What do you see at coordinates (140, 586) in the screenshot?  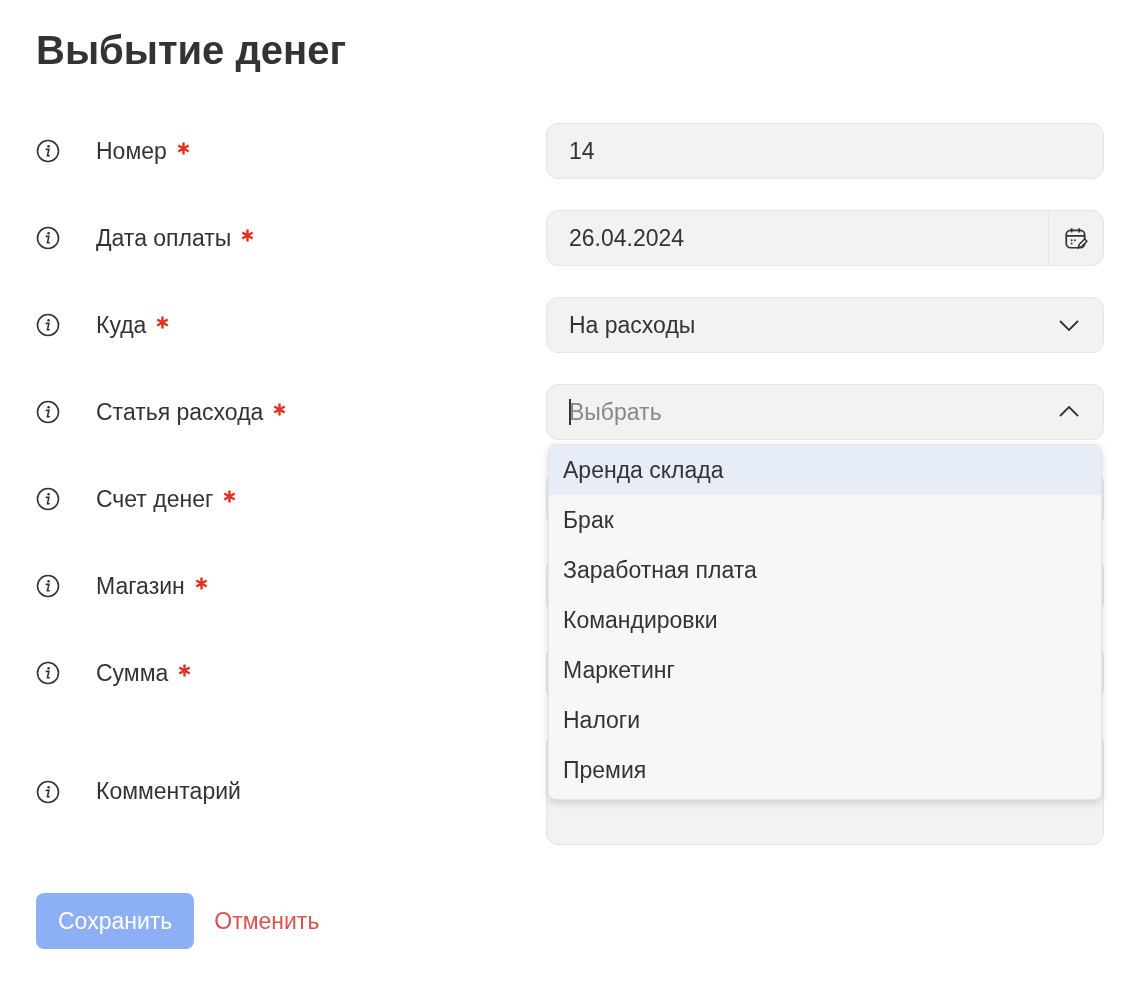 I see `field-label: Магазин` at bounding box center [140, 586].